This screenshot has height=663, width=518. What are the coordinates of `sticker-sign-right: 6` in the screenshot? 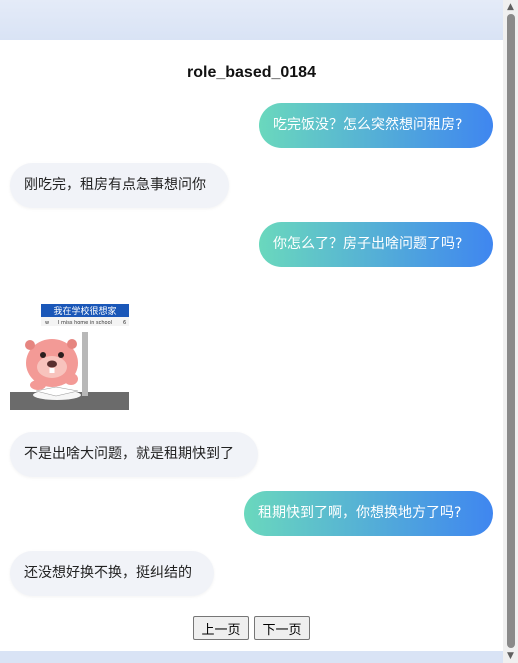 It's located at (124, 323).